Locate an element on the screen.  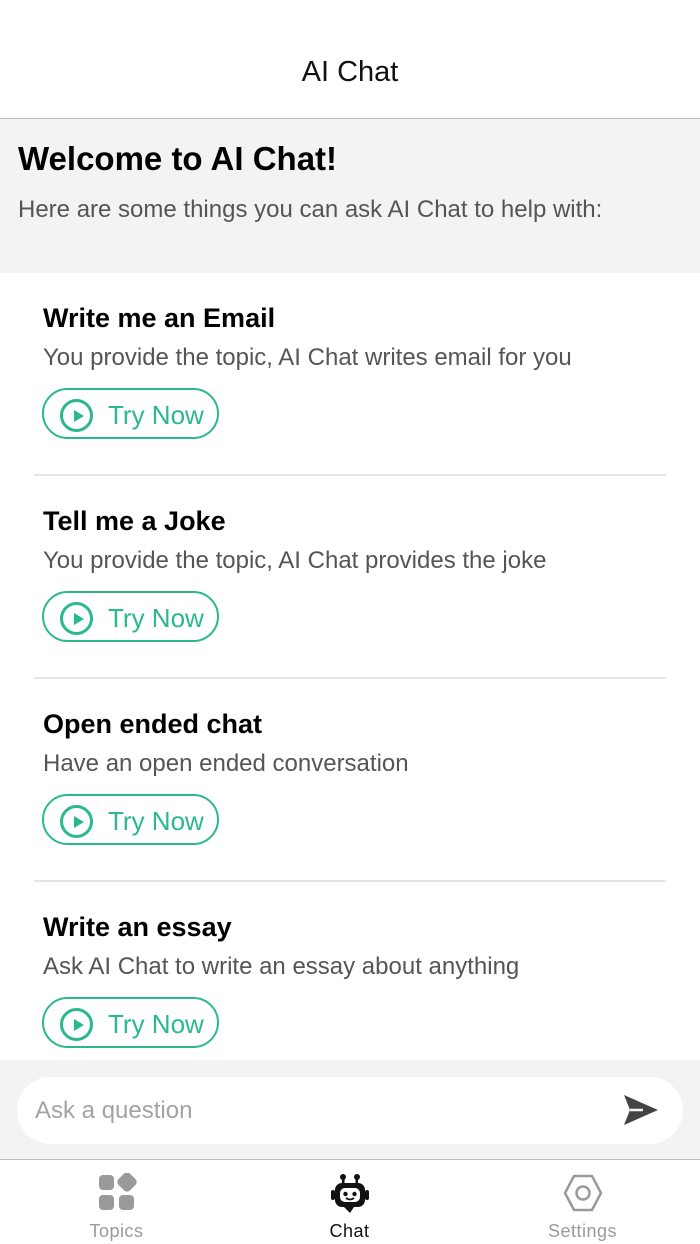
question-input is located at coordinates (325, 1111).